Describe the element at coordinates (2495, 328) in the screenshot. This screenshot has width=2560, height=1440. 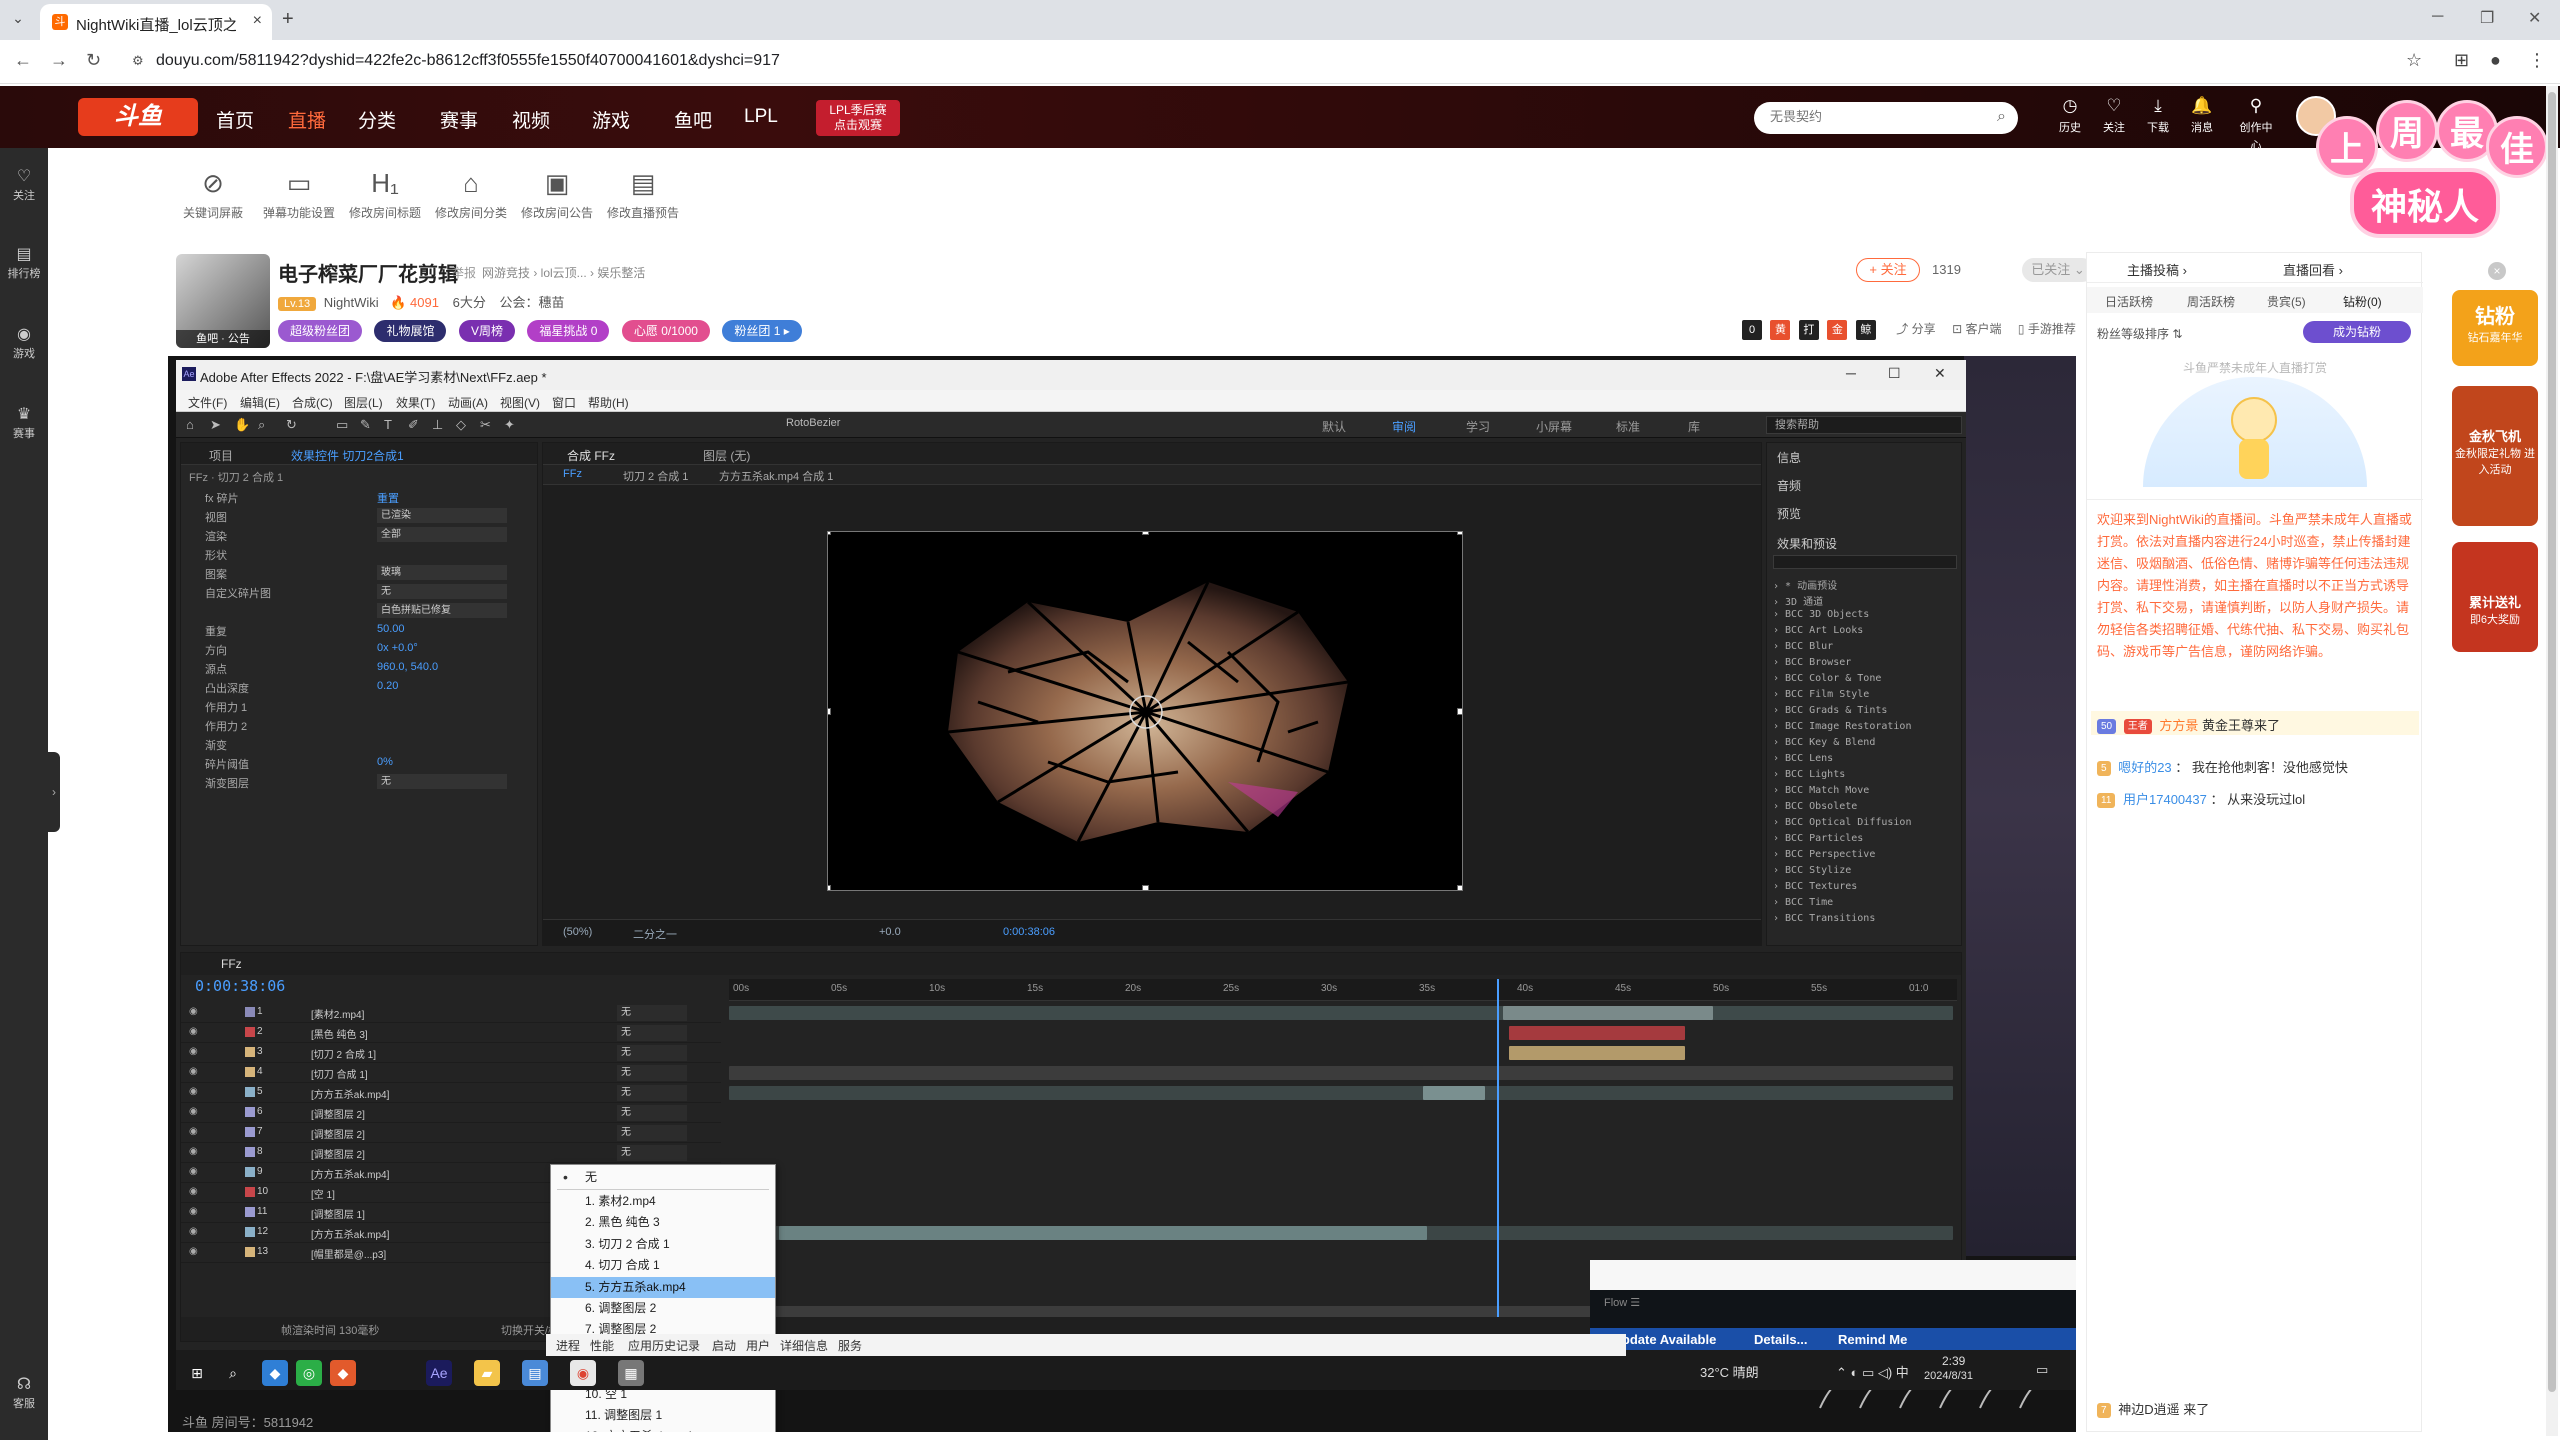
I see `diamond-carnival-card: 钻粉 钻石嘉年华` at that location.